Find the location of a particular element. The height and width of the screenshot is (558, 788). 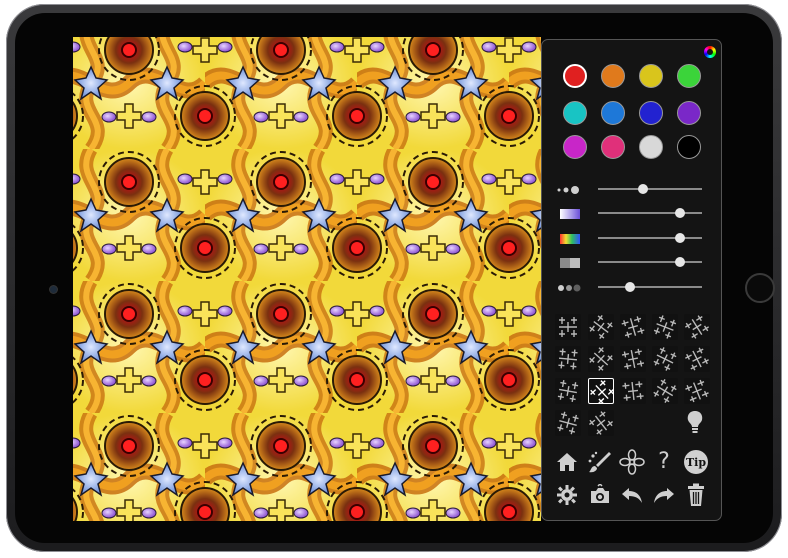

flower-icon is located at coordinates (632, 462).